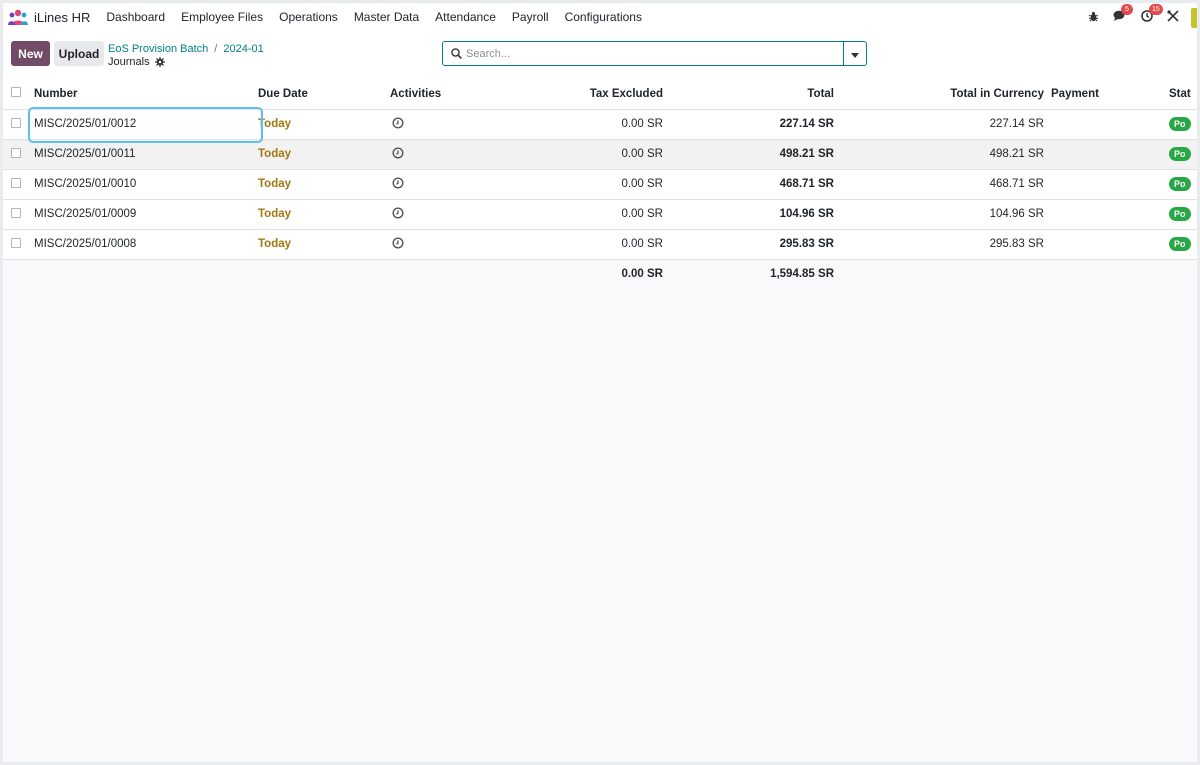 This screenshot has height=765, width=1200. Describe the element at coordinates (1127, 9) in the screenshot. I see `messages-badge: 5` at that location.